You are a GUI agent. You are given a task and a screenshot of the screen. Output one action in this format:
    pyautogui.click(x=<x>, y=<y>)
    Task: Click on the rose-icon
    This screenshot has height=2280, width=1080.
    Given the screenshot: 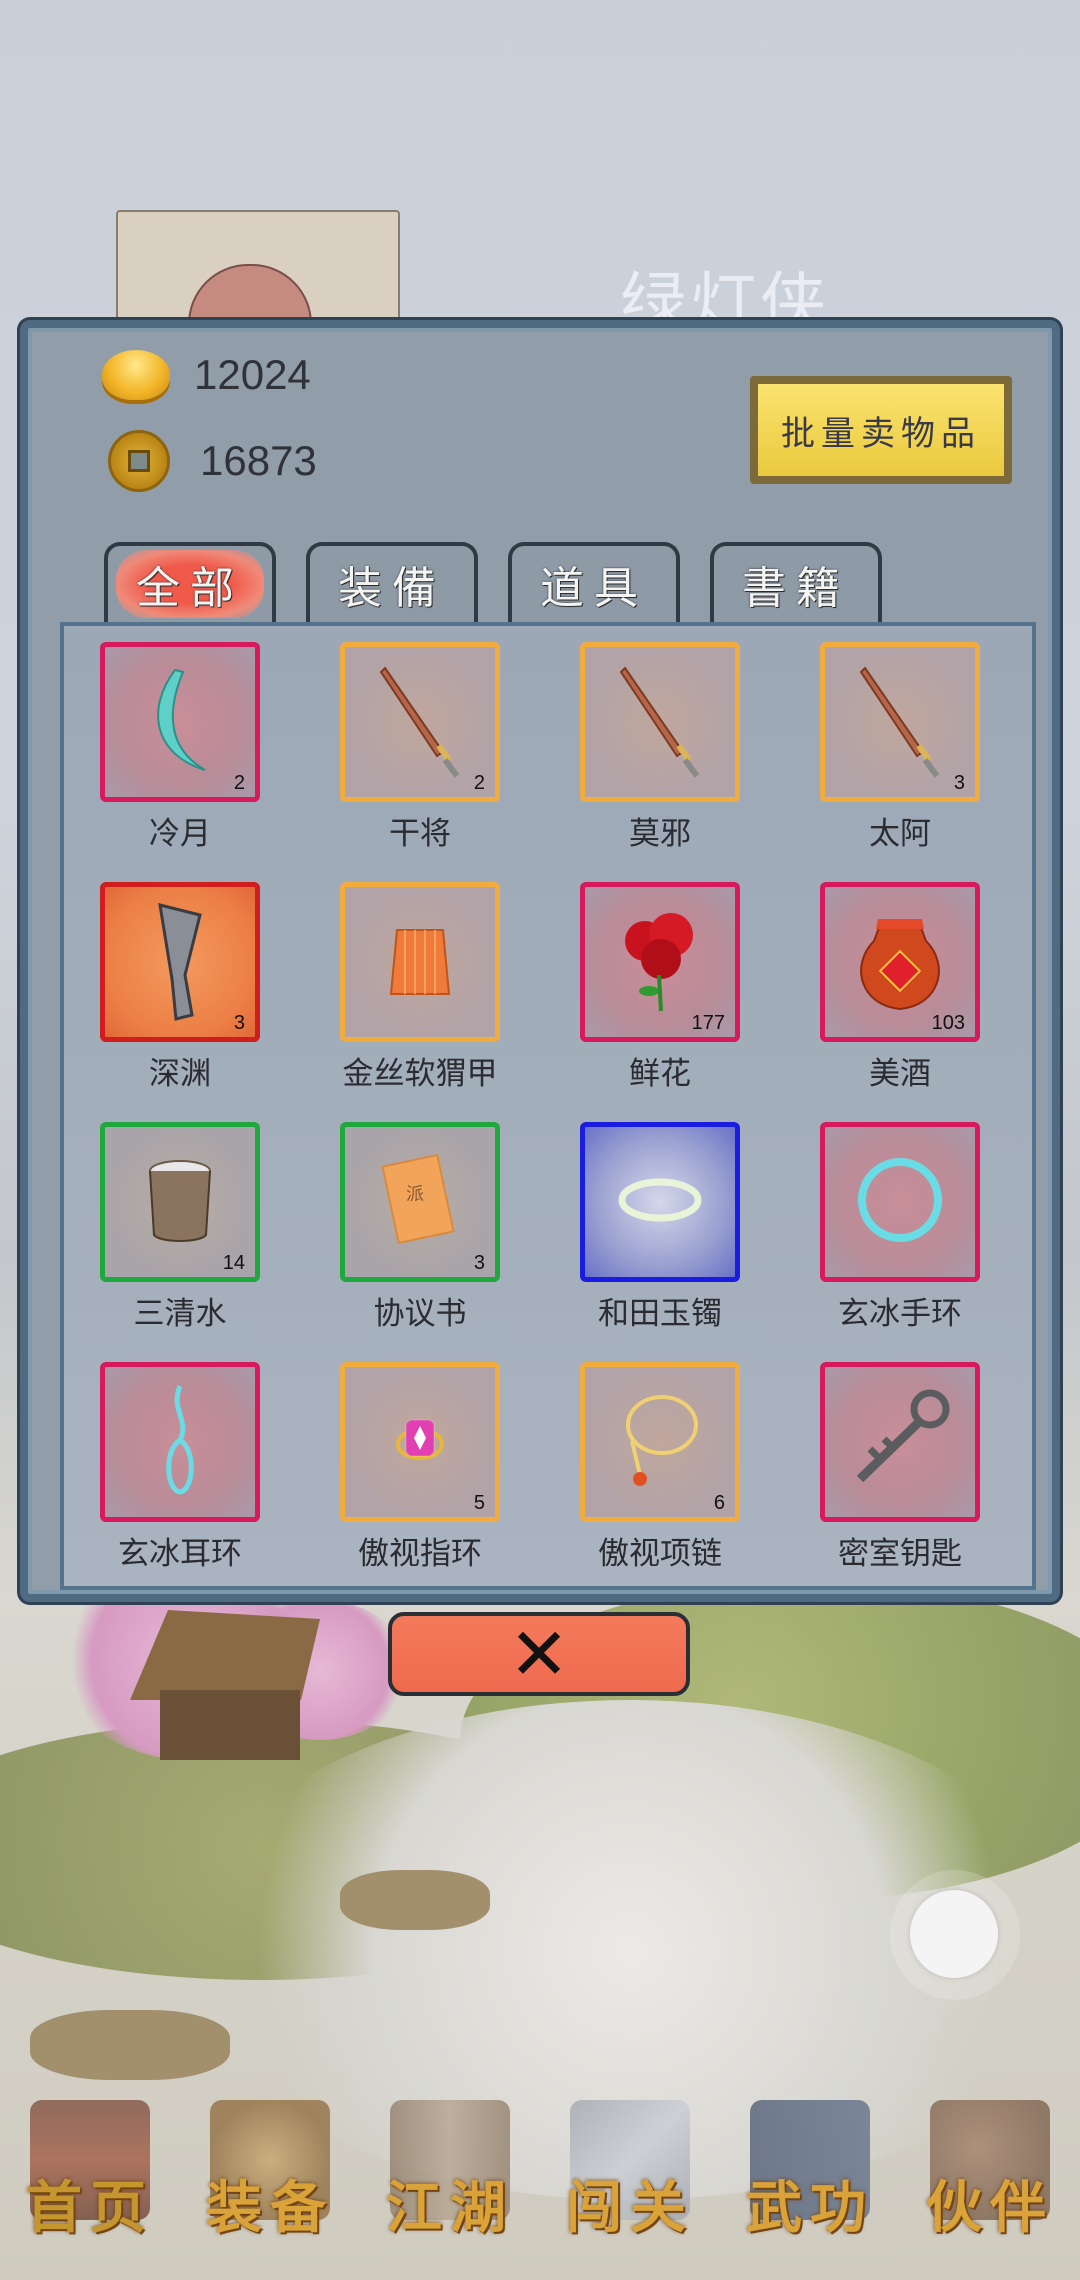 What is the action you would take?
    pyautogui.click(x=660, y=962)
    